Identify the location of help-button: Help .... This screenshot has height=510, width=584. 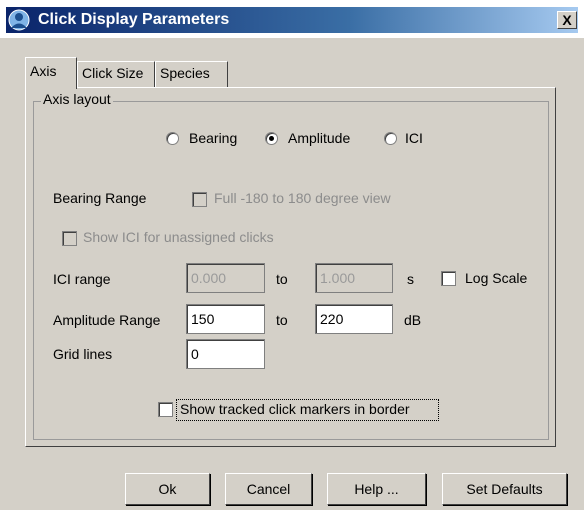
(376, 489).